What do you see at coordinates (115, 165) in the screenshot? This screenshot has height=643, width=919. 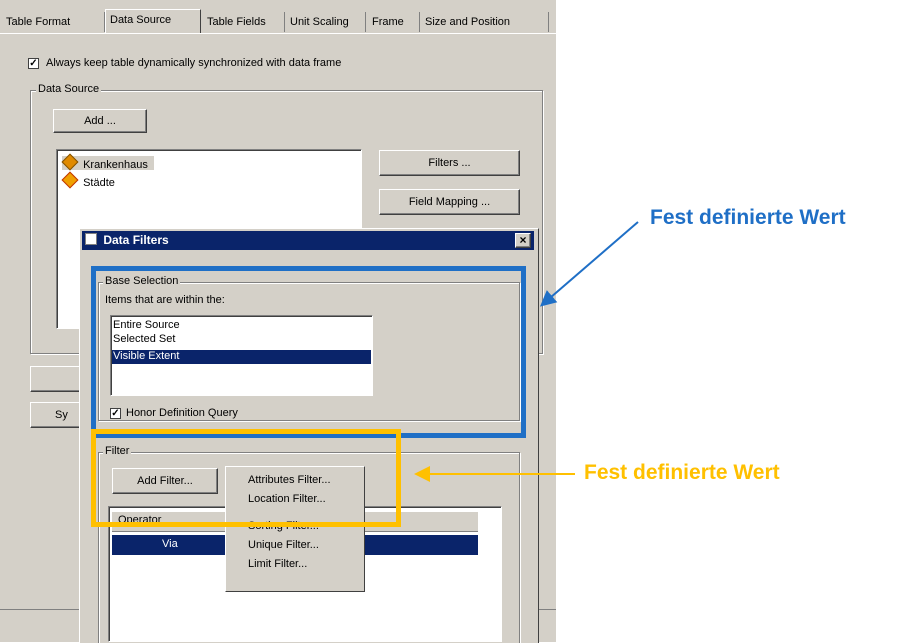 I see `layer-label: Krankenhaus` at bounding box center [115, 165].